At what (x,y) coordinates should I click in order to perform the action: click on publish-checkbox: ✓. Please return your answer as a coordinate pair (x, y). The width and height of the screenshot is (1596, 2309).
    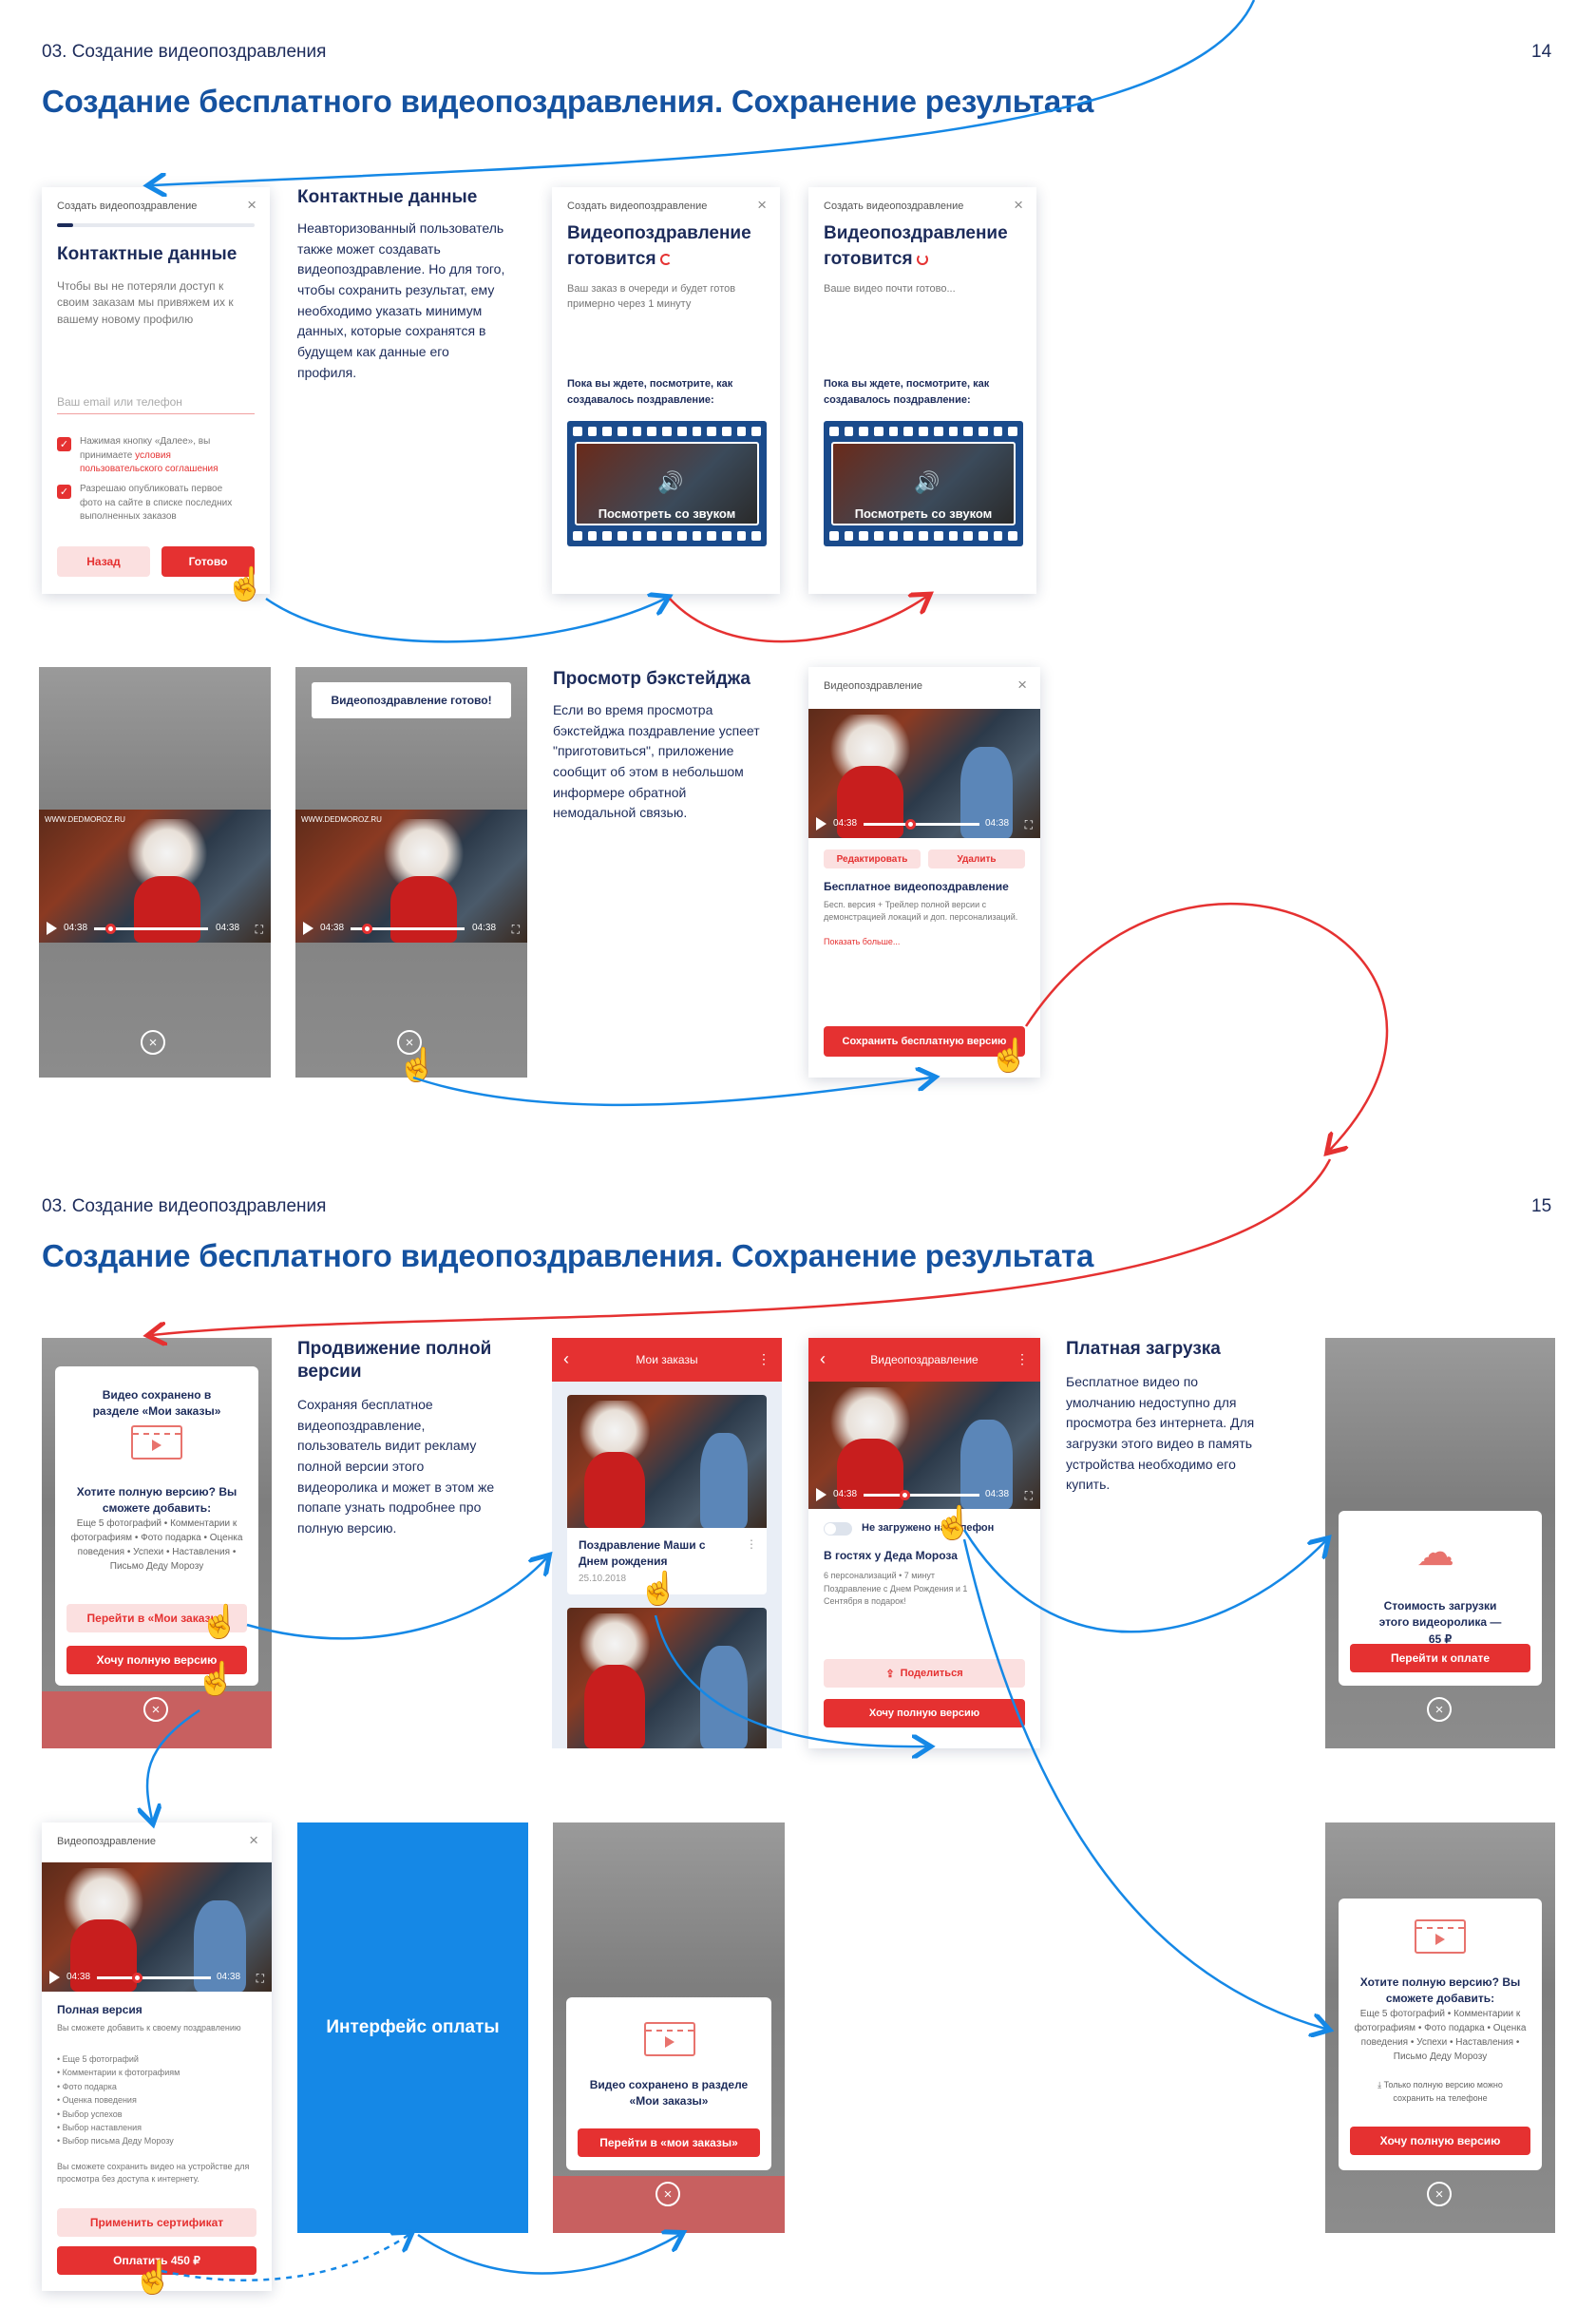
    Looking at the image, I should click on (64, 492).